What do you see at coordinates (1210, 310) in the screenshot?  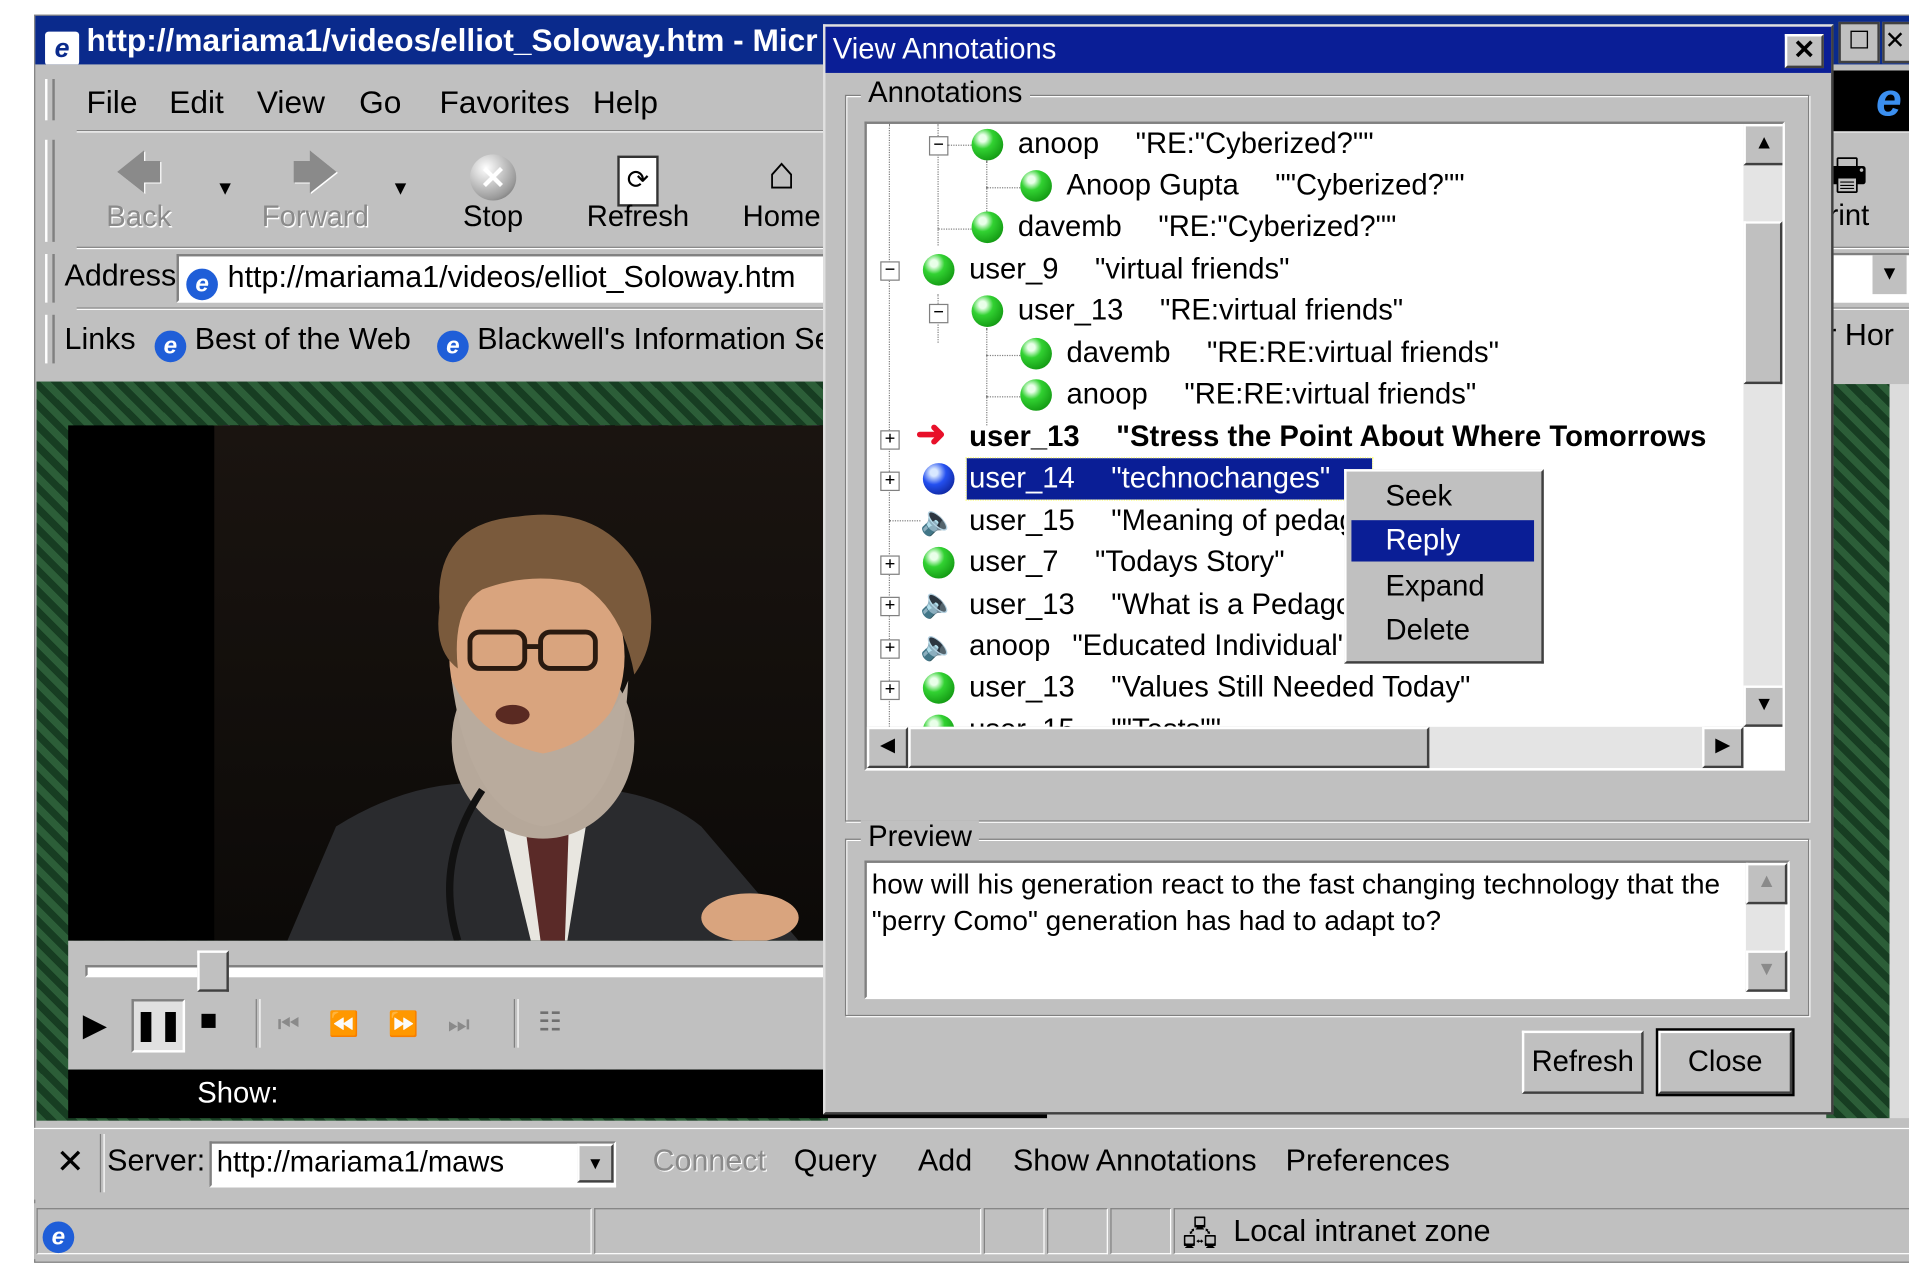 I see `tree-node: user_13 "RE:virtual friends"` at bounding box center [1210, 310].